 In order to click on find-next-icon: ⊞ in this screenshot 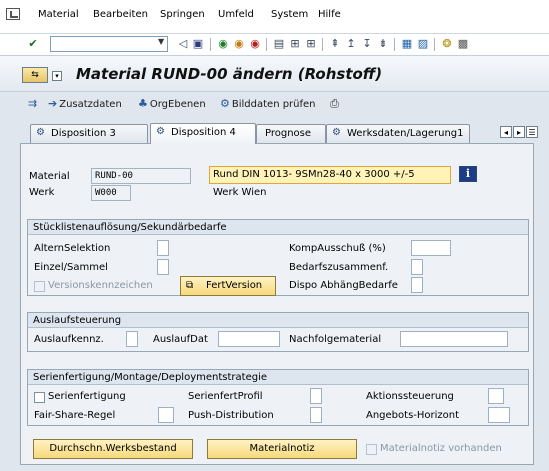, I will do `click(311, 44)`.